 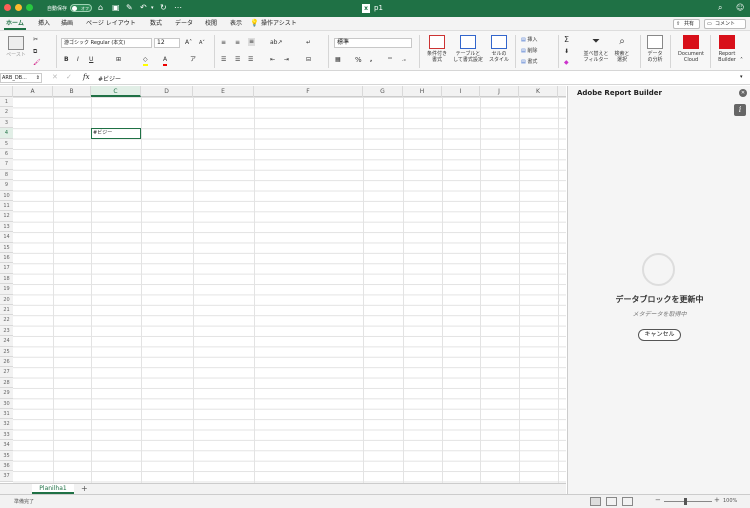 What do you see at coordinates (6, 154) in the screenshot?
I see `row-header-6: 6` at bounding box center [6, 154].